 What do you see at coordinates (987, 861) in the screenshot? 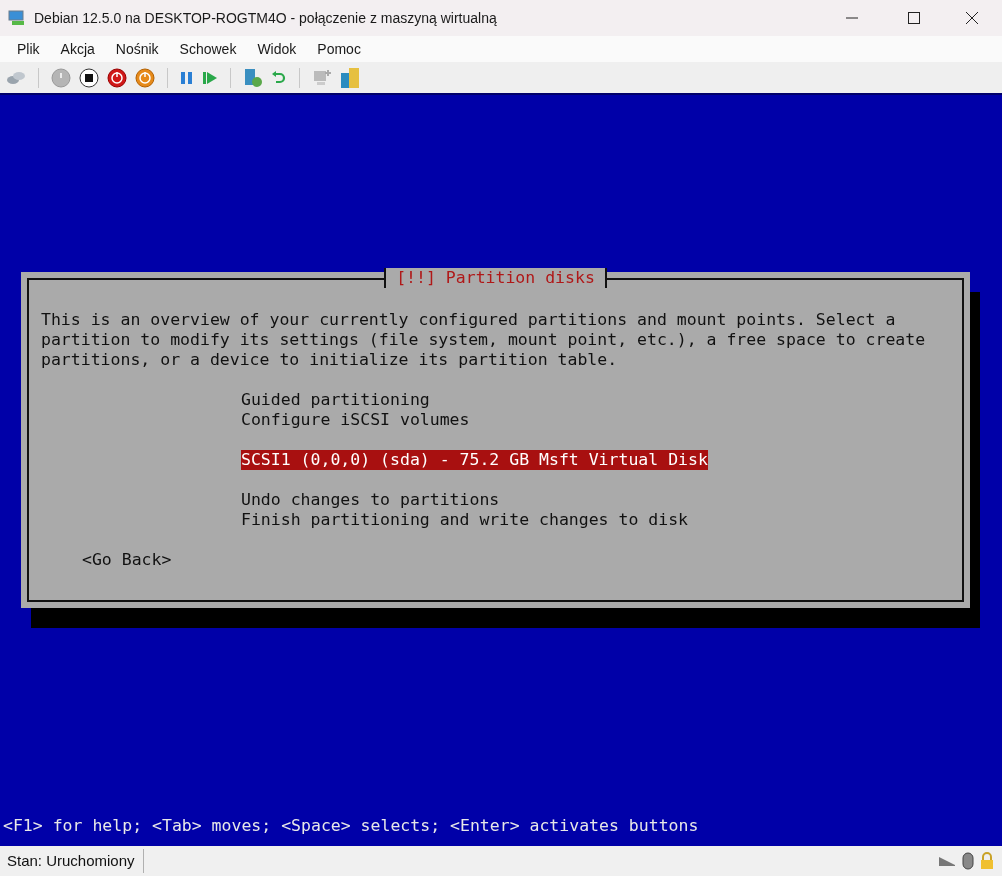
I see `lock-icon` at bounding box center [987, 861].